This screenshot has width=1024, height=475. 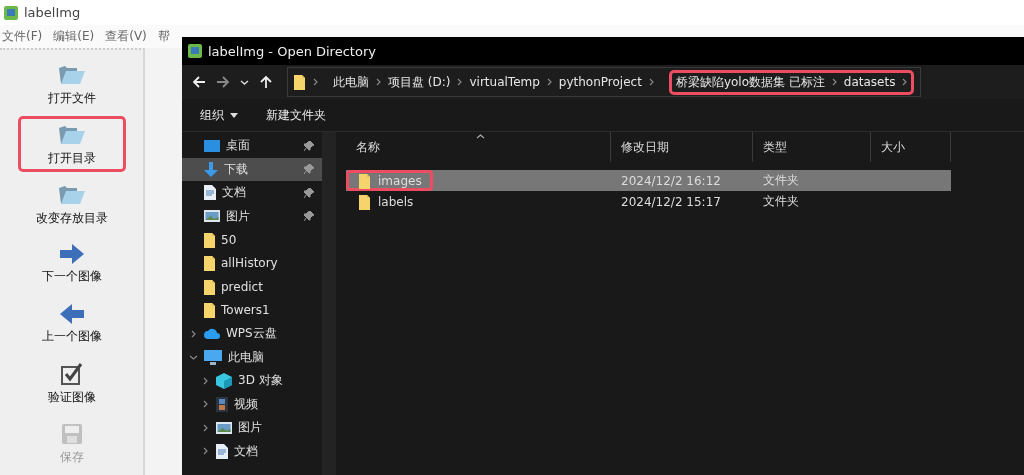 What do you see at coordinates (163, 36) in the screenshot?
I see `menu-item: 帮` at bounding box center [163, 36].